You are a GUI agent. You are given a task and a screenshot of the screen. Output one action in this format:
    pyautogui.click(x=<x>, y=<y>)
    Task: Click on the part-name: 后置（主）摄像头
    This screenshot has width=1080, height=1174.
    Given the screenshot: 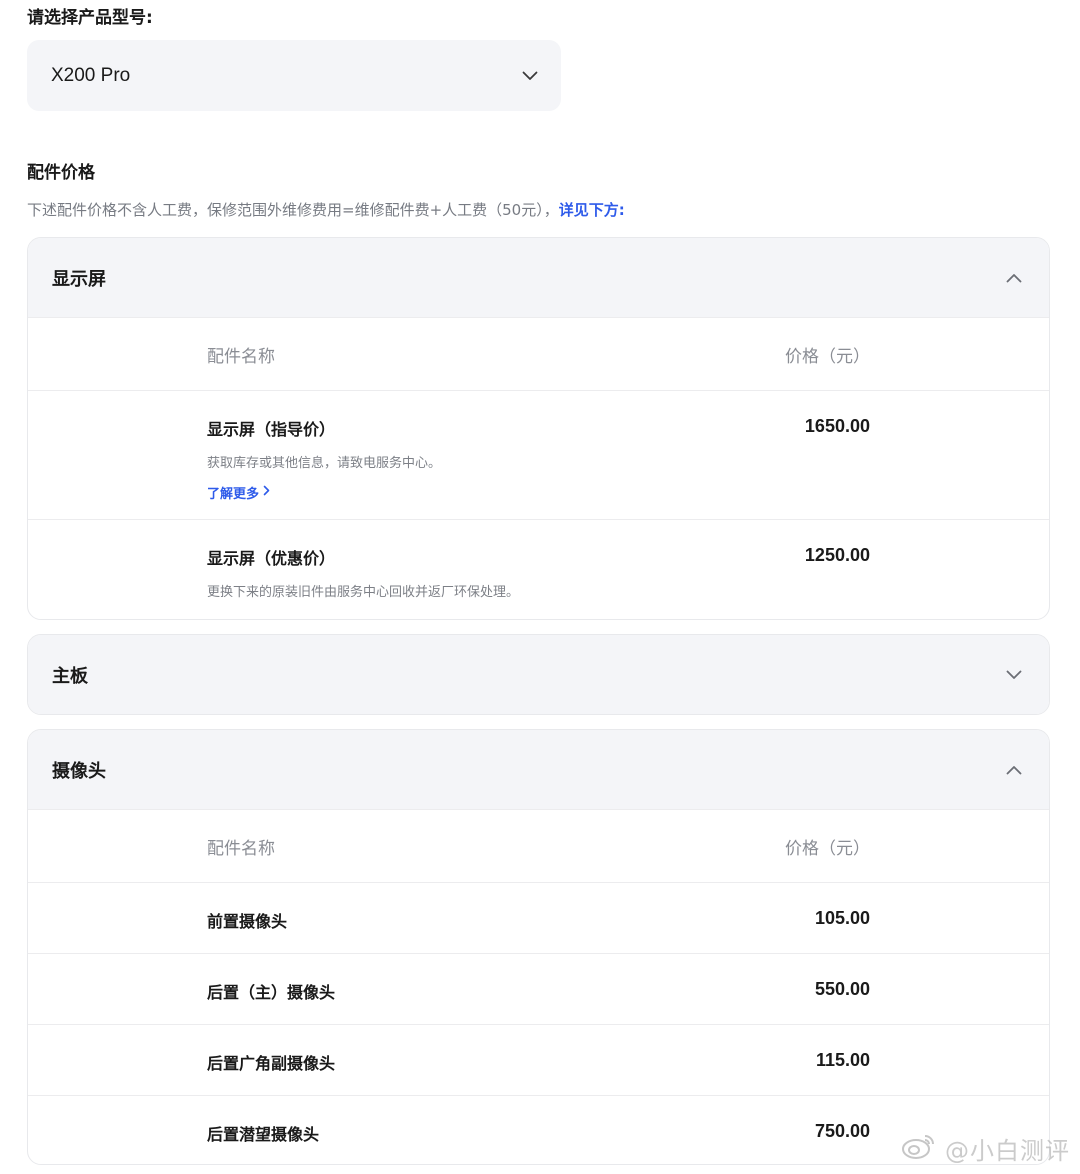 What is the action you would take?
    pyautogui.click(x=271, y=992)
    